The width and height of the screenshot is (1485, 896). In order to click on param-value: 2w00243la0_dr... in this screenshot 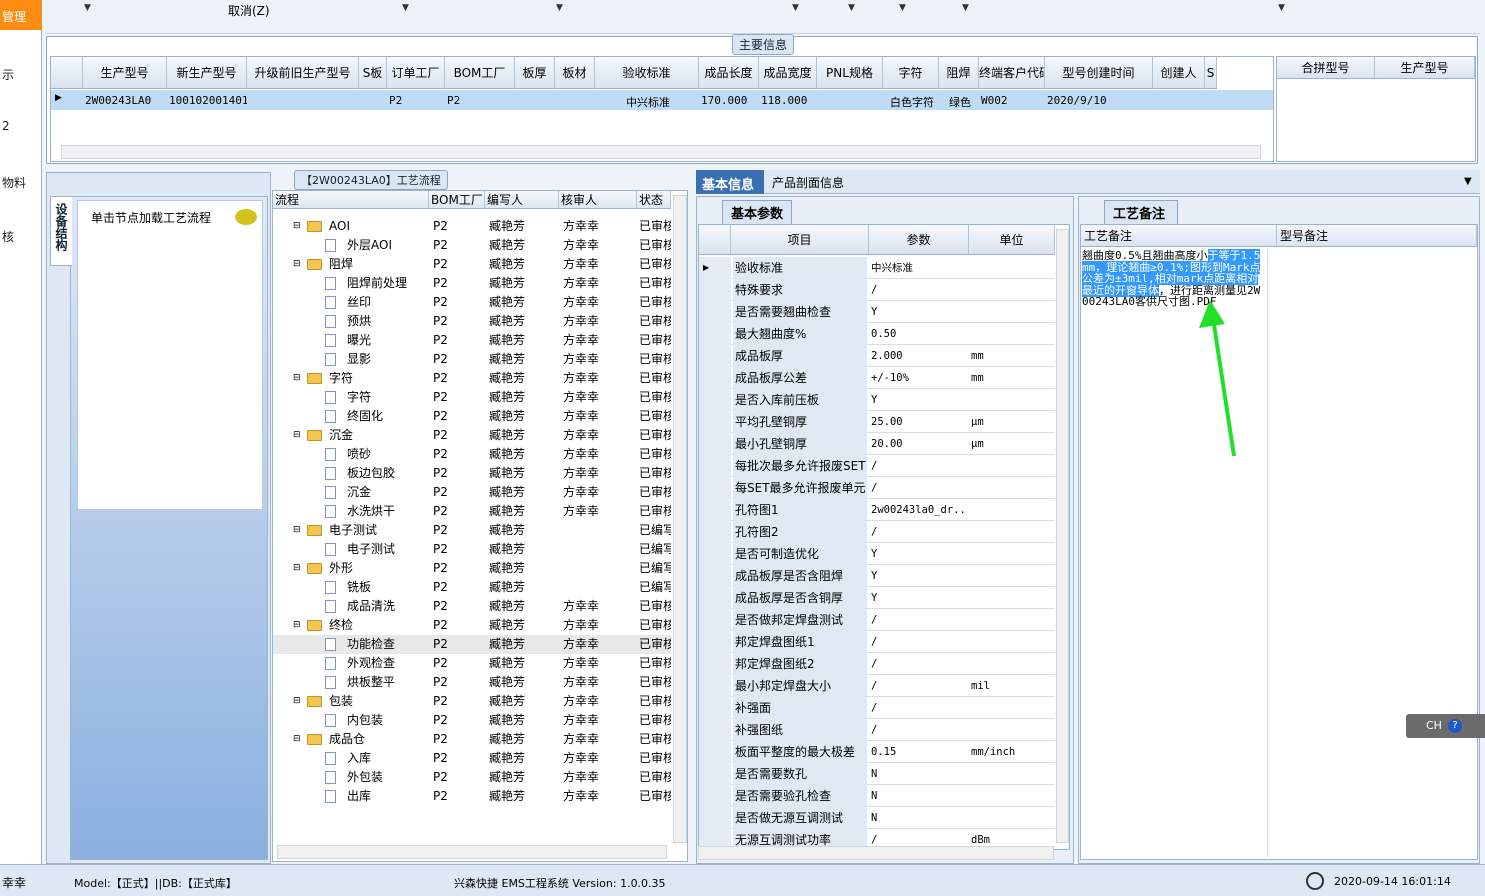, I will do `click(918, 510)`.